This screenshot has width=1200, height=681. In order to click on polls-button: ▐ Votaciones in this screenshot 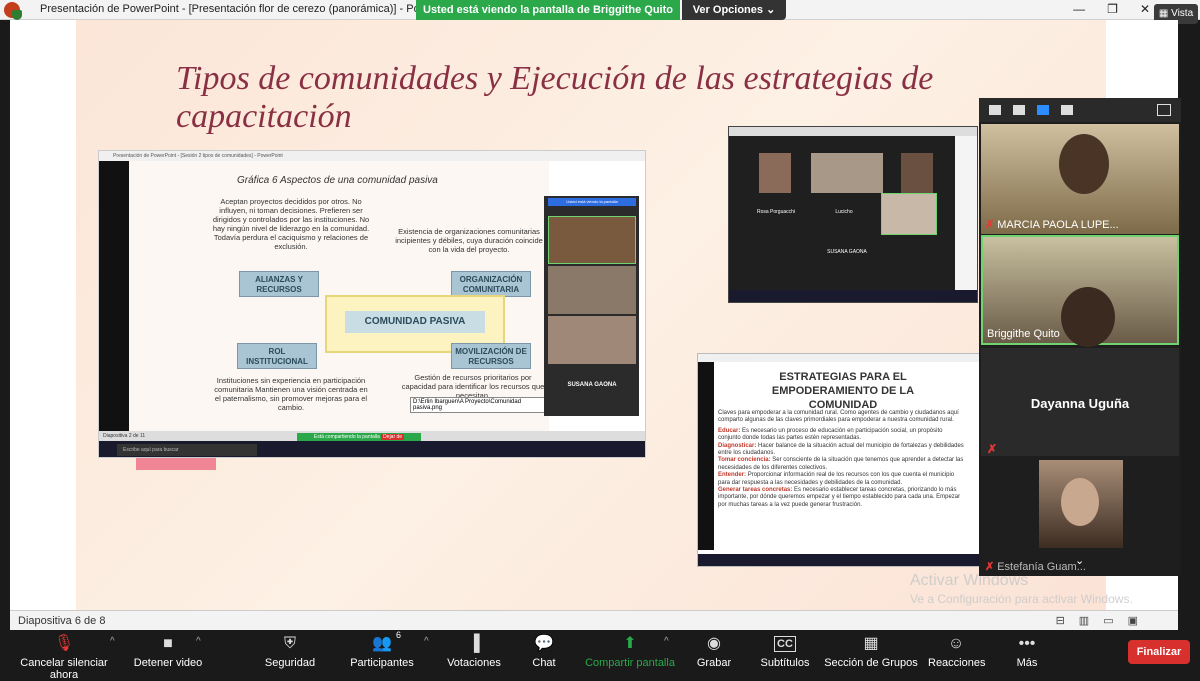, I will do `click(474, 651)`.